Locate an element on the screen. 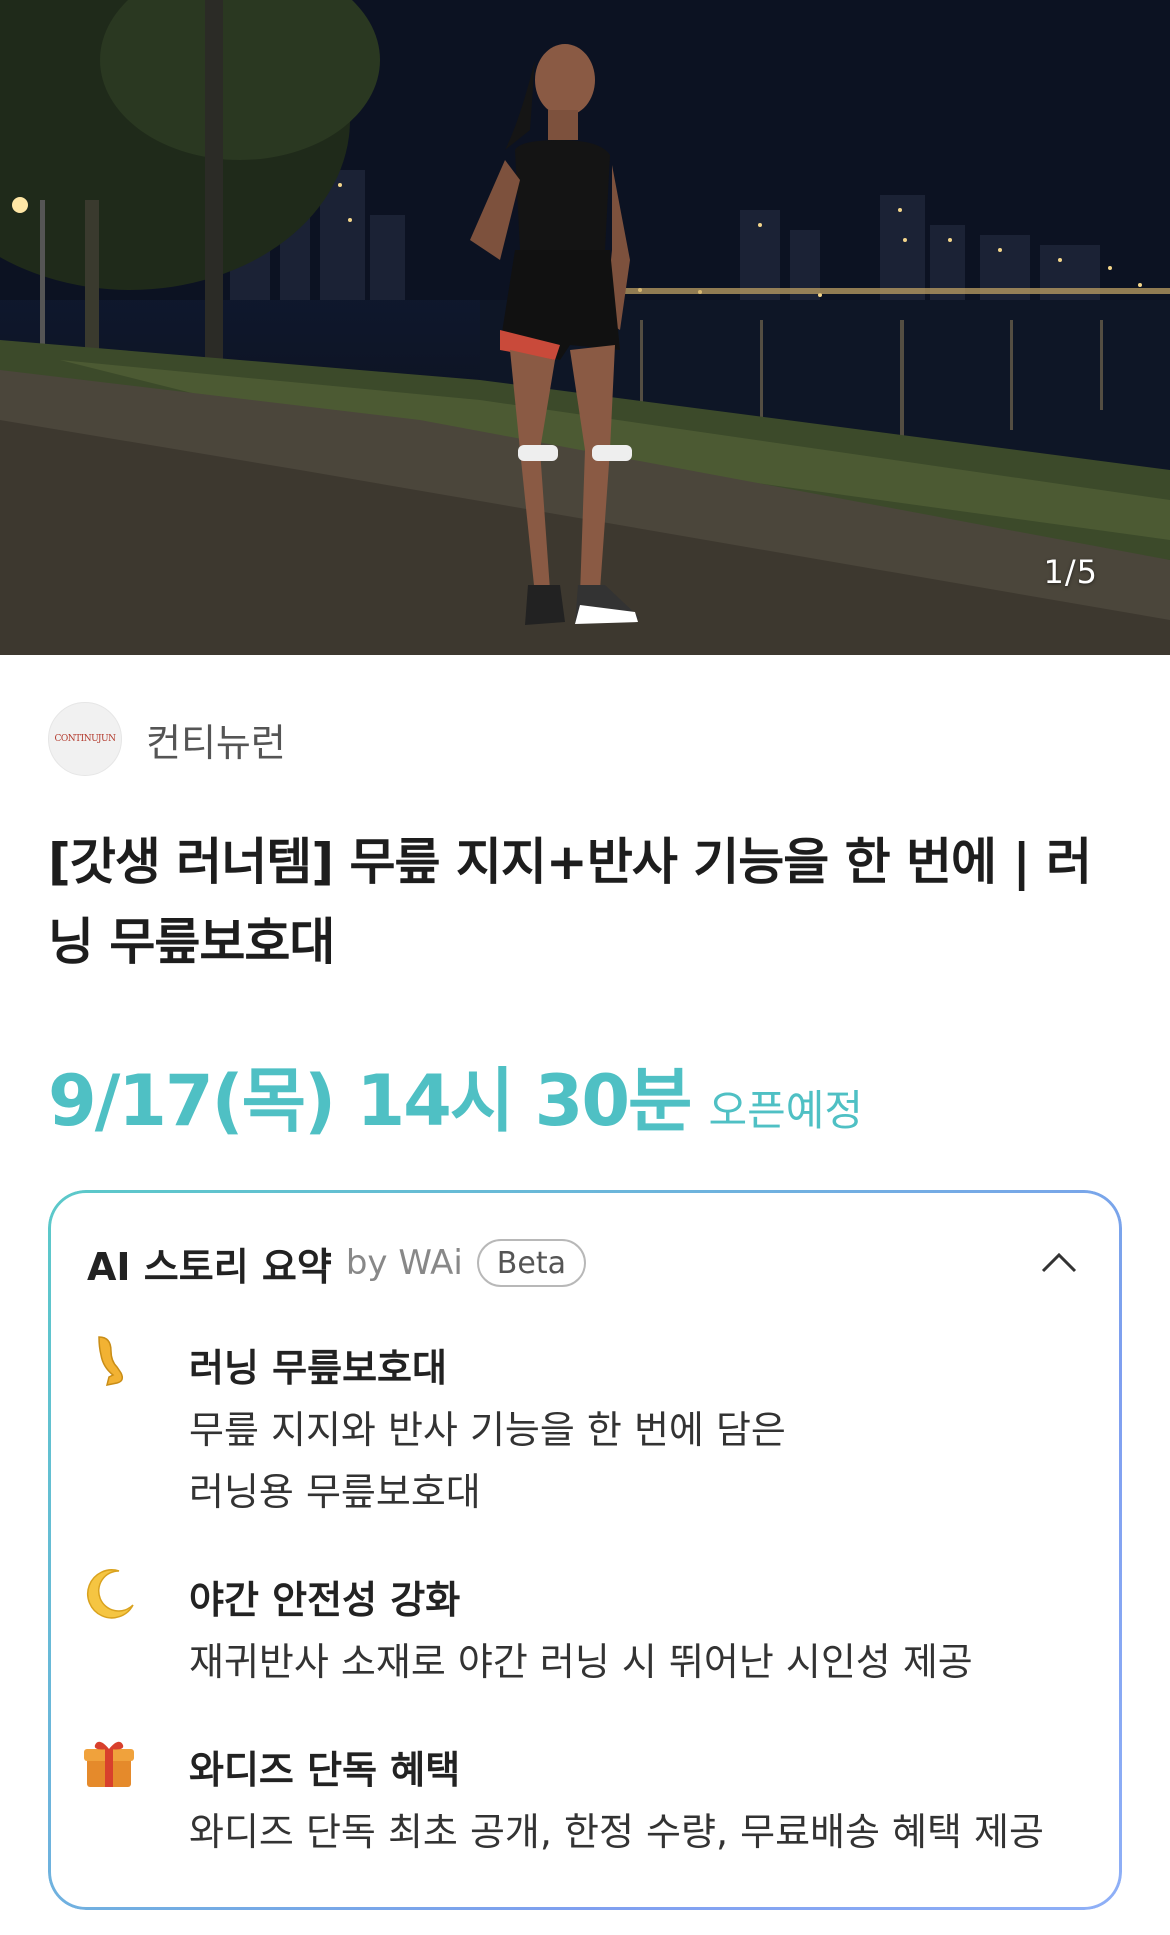 Image resolution: width=1170 pixels, height=1935 pixels. brand-avatar: CONTINUJUN is located at coordinates (85, 739).